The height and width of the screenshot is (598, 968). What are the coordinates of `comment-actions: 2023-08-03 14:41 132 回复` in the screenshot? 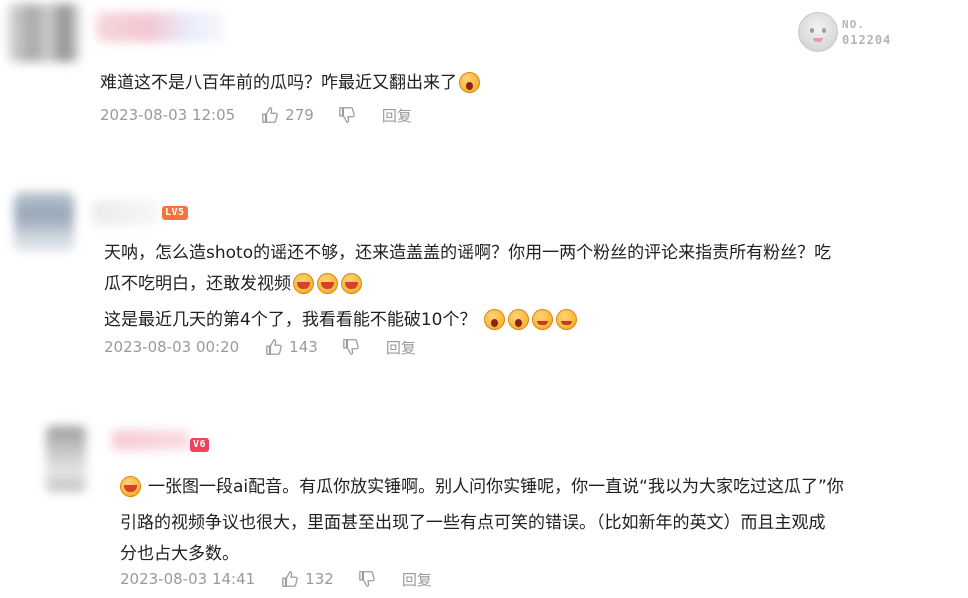 It's located at (276, 579).